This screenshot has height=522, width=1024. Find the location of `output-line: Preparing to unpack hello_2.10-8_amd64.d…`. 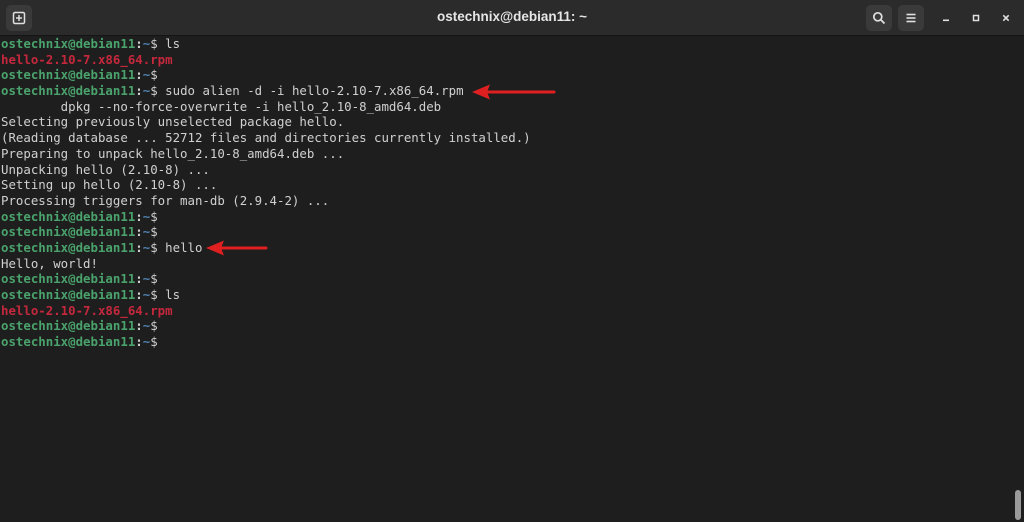

output-line: Preparing to unpack hello_2.10-8_amd64.d… is located at coordinates (506, 154).